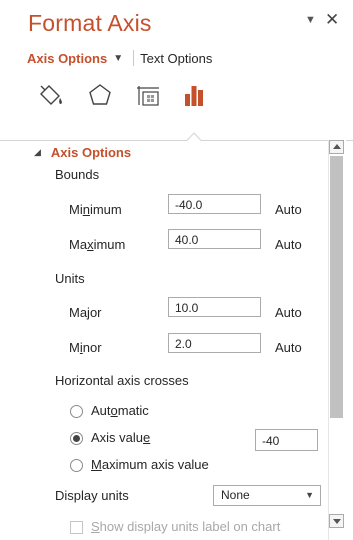 The height and width of the screenshot is (540, 353). What do you see at coordinates (120, 437) in the screenshot?
I see `axis-value-radio-label: Axis value` at bounding box center [120, 437].